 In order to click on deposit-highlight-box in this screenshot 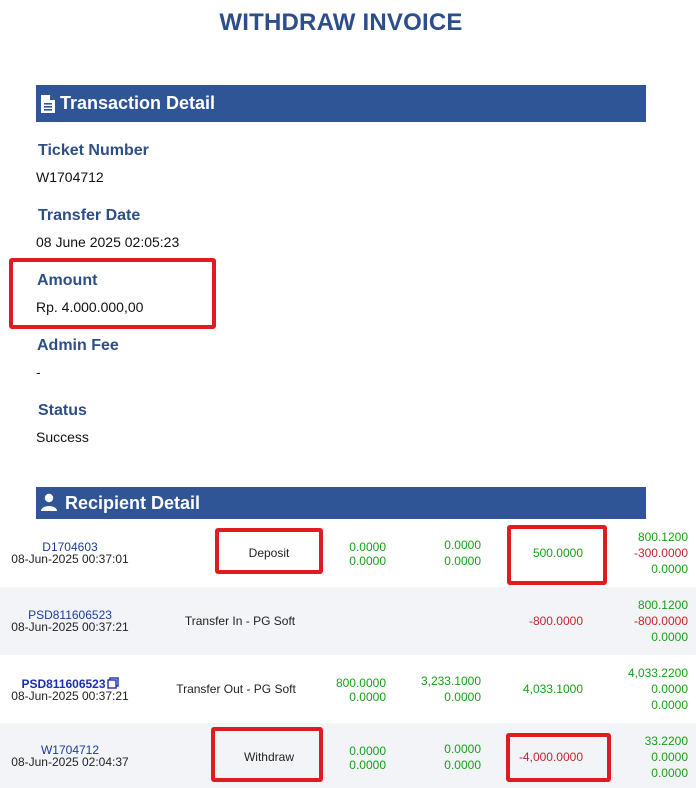, I will do `click(269, 551)`.